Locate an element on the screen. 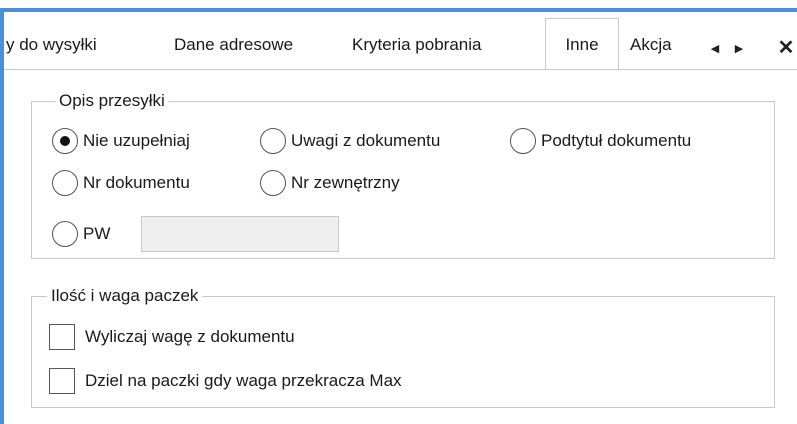  radio-podtytul-dokumentu: Podtytuł dokumentu is located at coordinates (600, 141).